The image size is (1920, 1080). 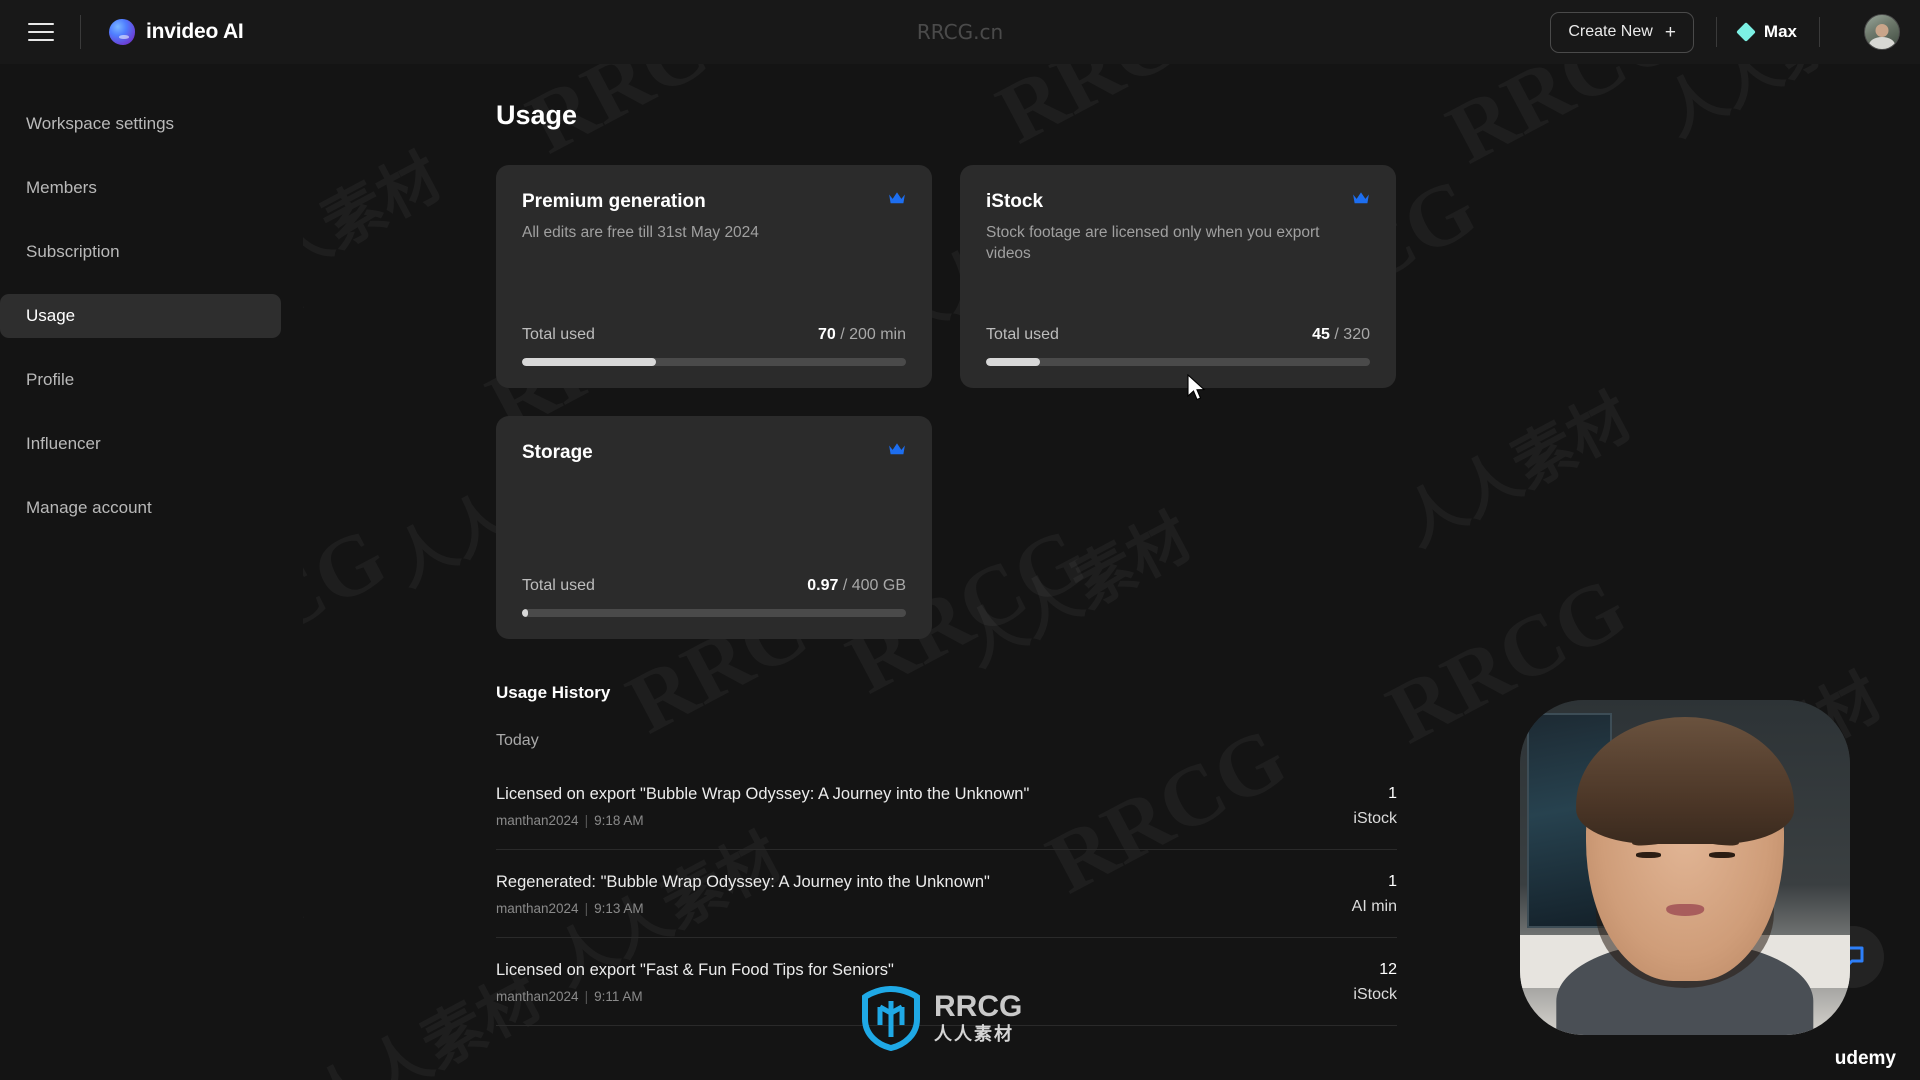 I want to click on create-new-button: Create New +, so click(x=1622, y=32).